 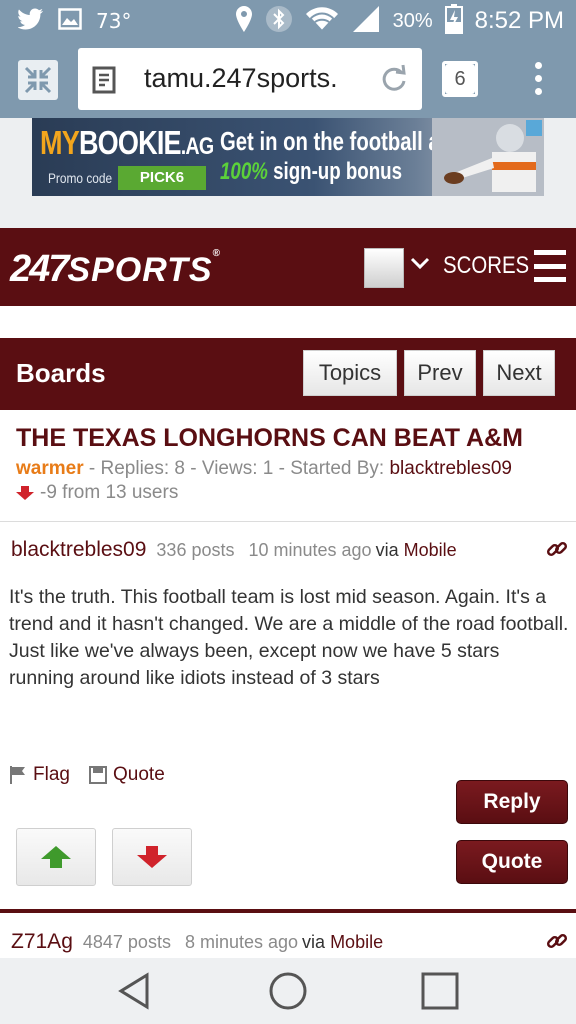 What do you see at coordinates (512, 802) in the screenshot?
I see `reply-button: Reply` at bounding box center [512, 802].